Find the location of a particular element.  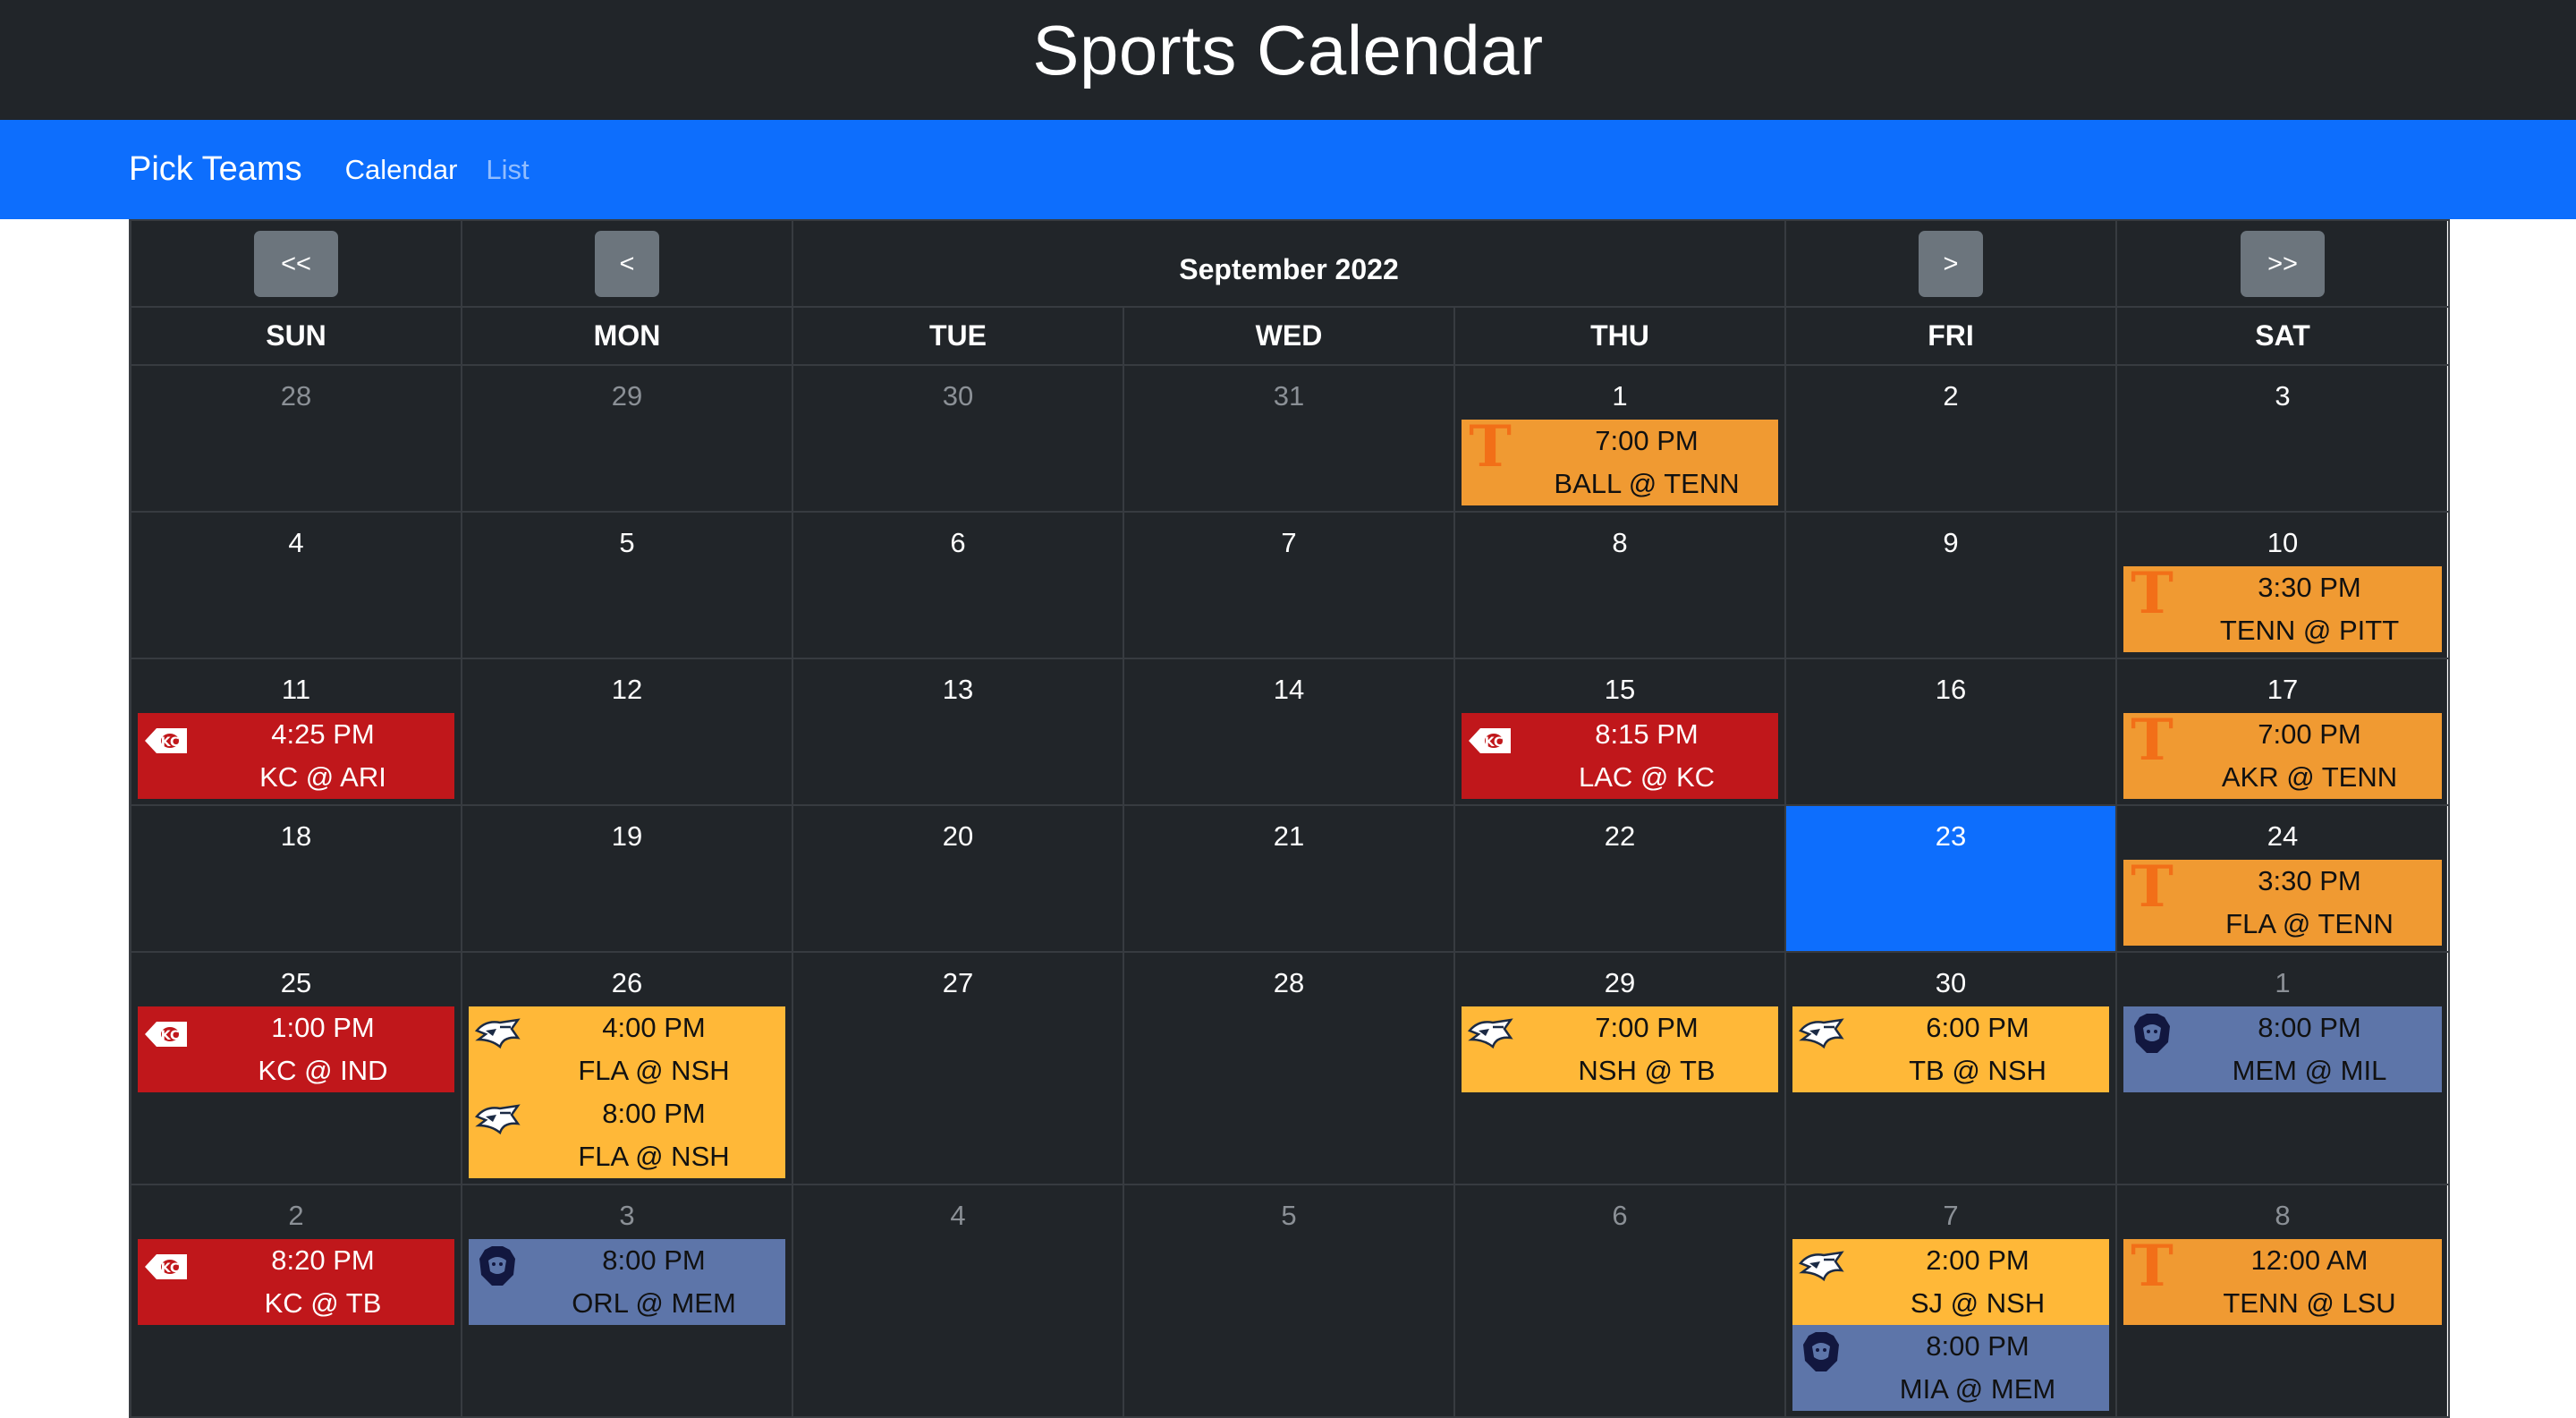

day-cell: 26 4:00 PM FLA @ NSH 8:00 PM FLA @ NSH is located at coordinates (627, 1068).